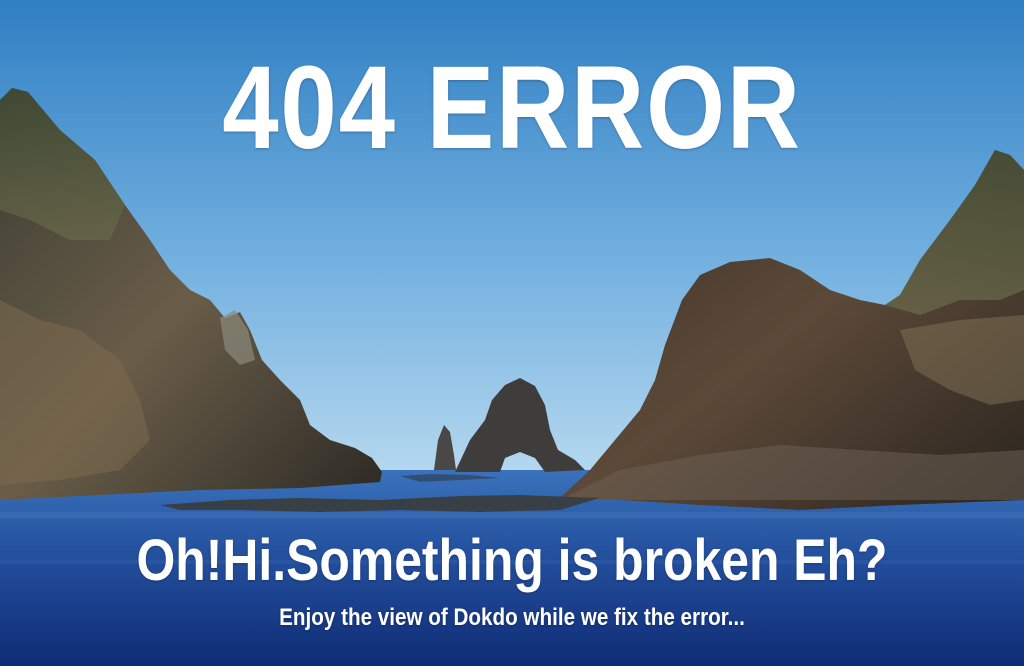 The height and width of the screenshot is (666, 1024). I want to click on error-subtitle: Oh!Hi.Something is broken Eh?, so click(512, 560).